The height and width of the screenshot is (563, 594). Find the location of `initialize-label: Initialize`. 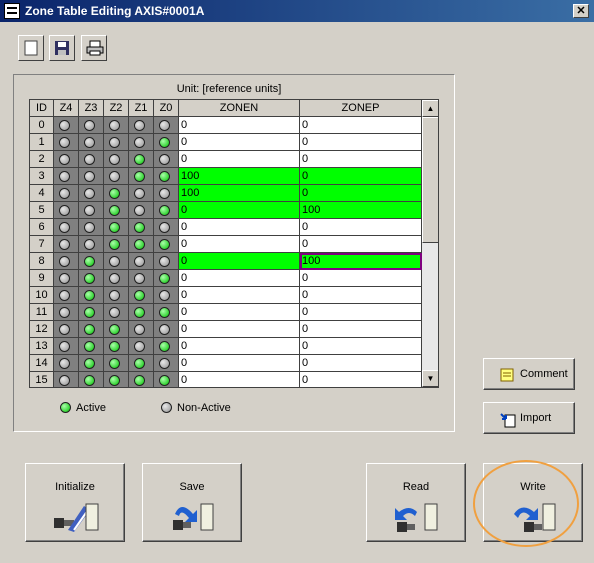

initialize-label: Initialize is located at coordinates (75, 487).